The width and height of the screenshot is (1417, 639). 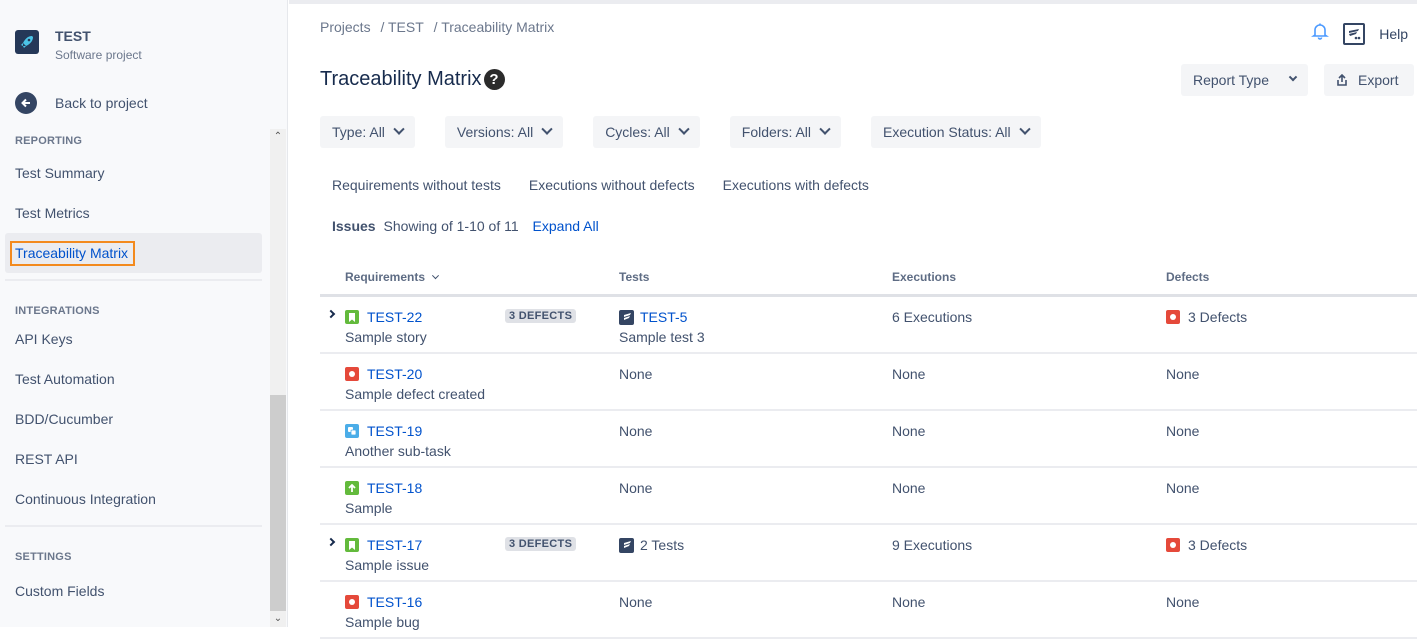 I want to click on sidebar-item-test-automation: Test Automation, so click(x=133, y=379).